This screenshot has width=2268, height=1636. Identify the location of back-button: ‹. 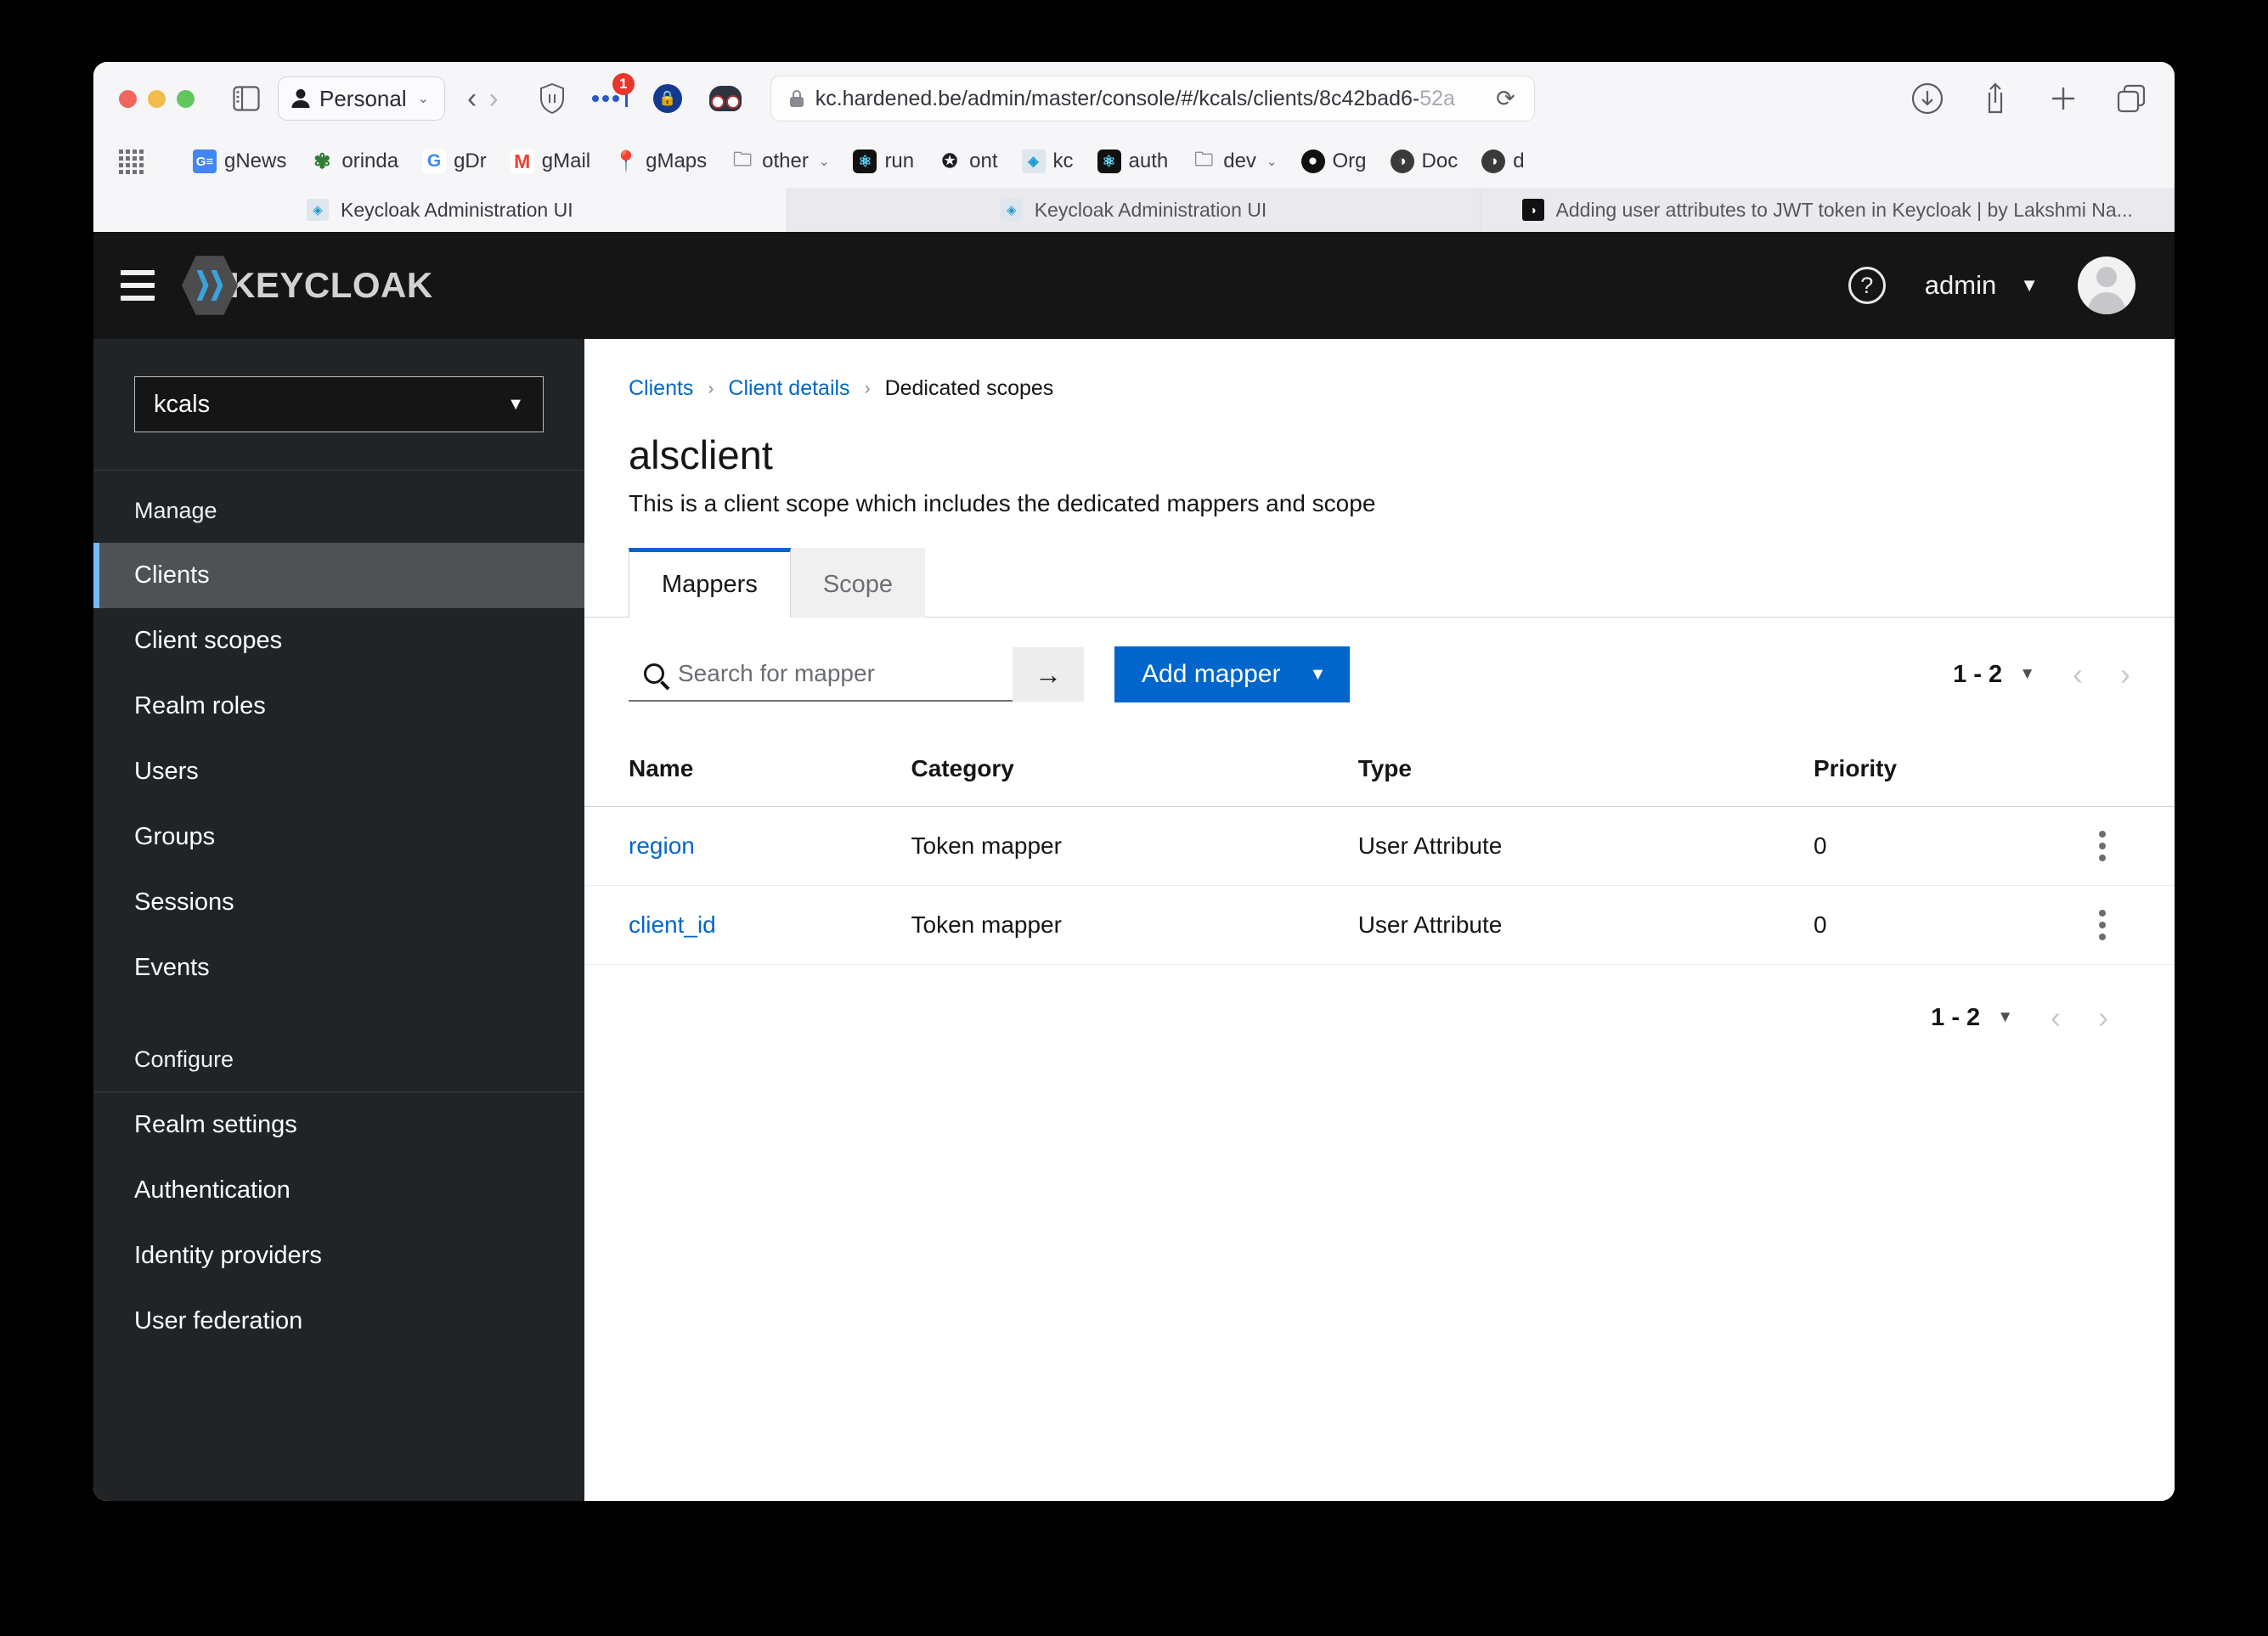
(472, 99).